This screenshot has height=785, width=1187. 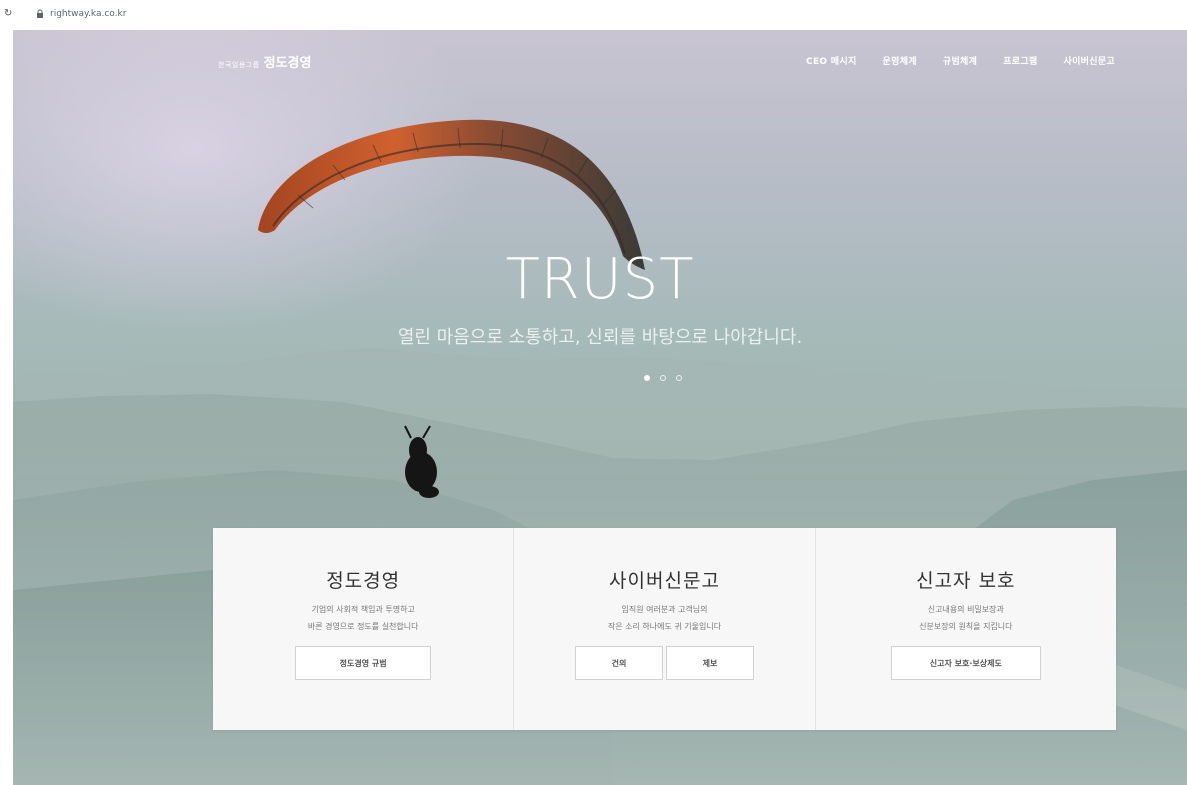 I want to click on card-title: 신고자 보호, so click(x=966, y=581).